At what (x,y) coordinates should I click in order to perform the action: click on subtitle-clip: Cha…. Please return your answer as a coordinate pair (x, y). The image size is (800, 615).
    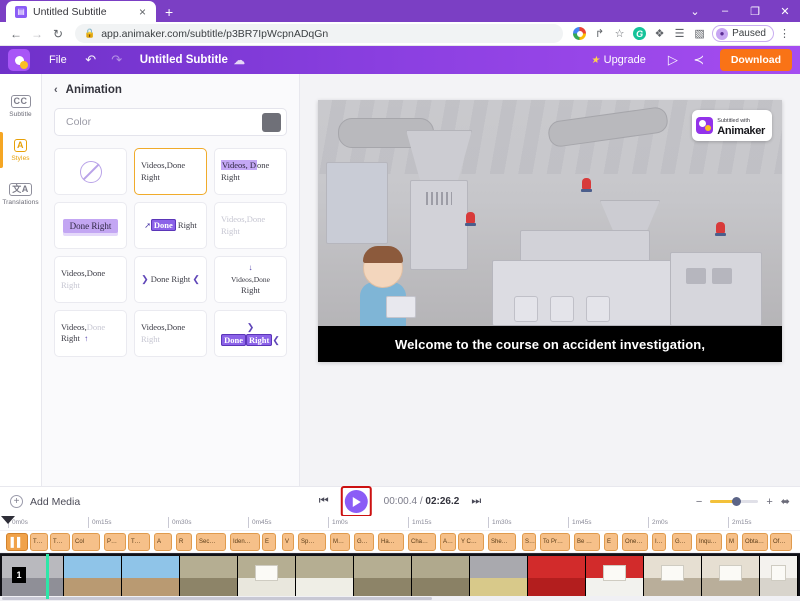
    Looking at the image, I should click on (422, 542).